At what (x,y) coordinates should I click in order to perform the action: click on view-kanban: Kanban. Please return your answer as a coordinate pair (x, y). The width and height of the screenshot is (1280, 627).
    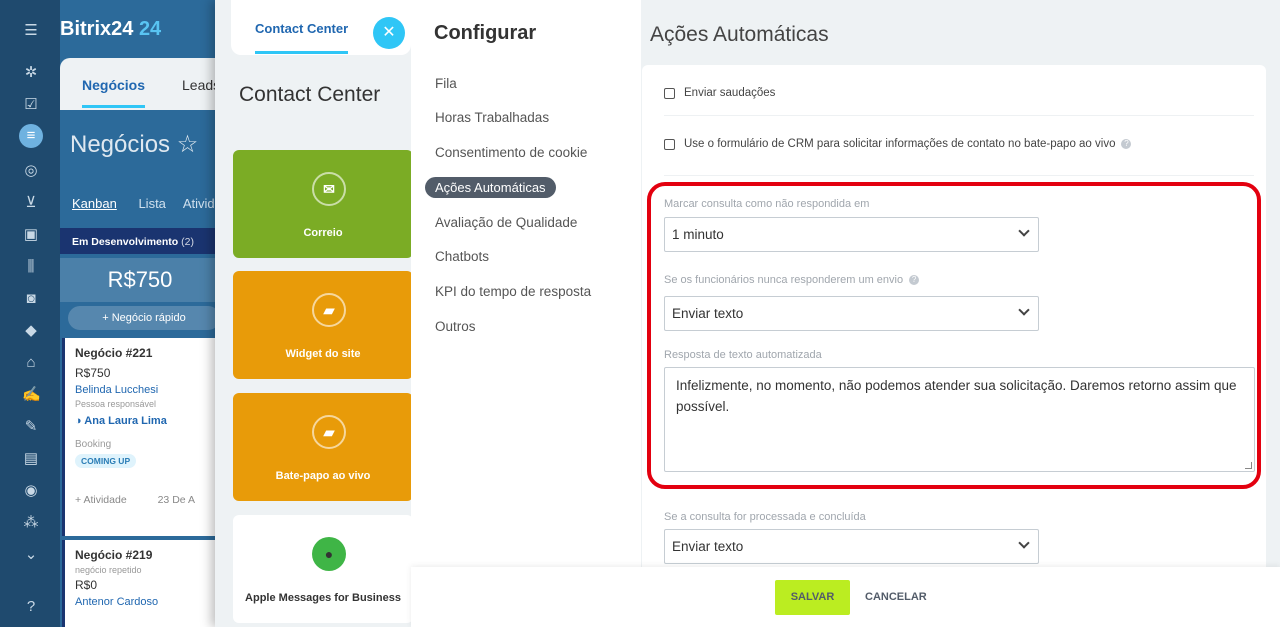
    Looking at the image, I should click on (94, 203).